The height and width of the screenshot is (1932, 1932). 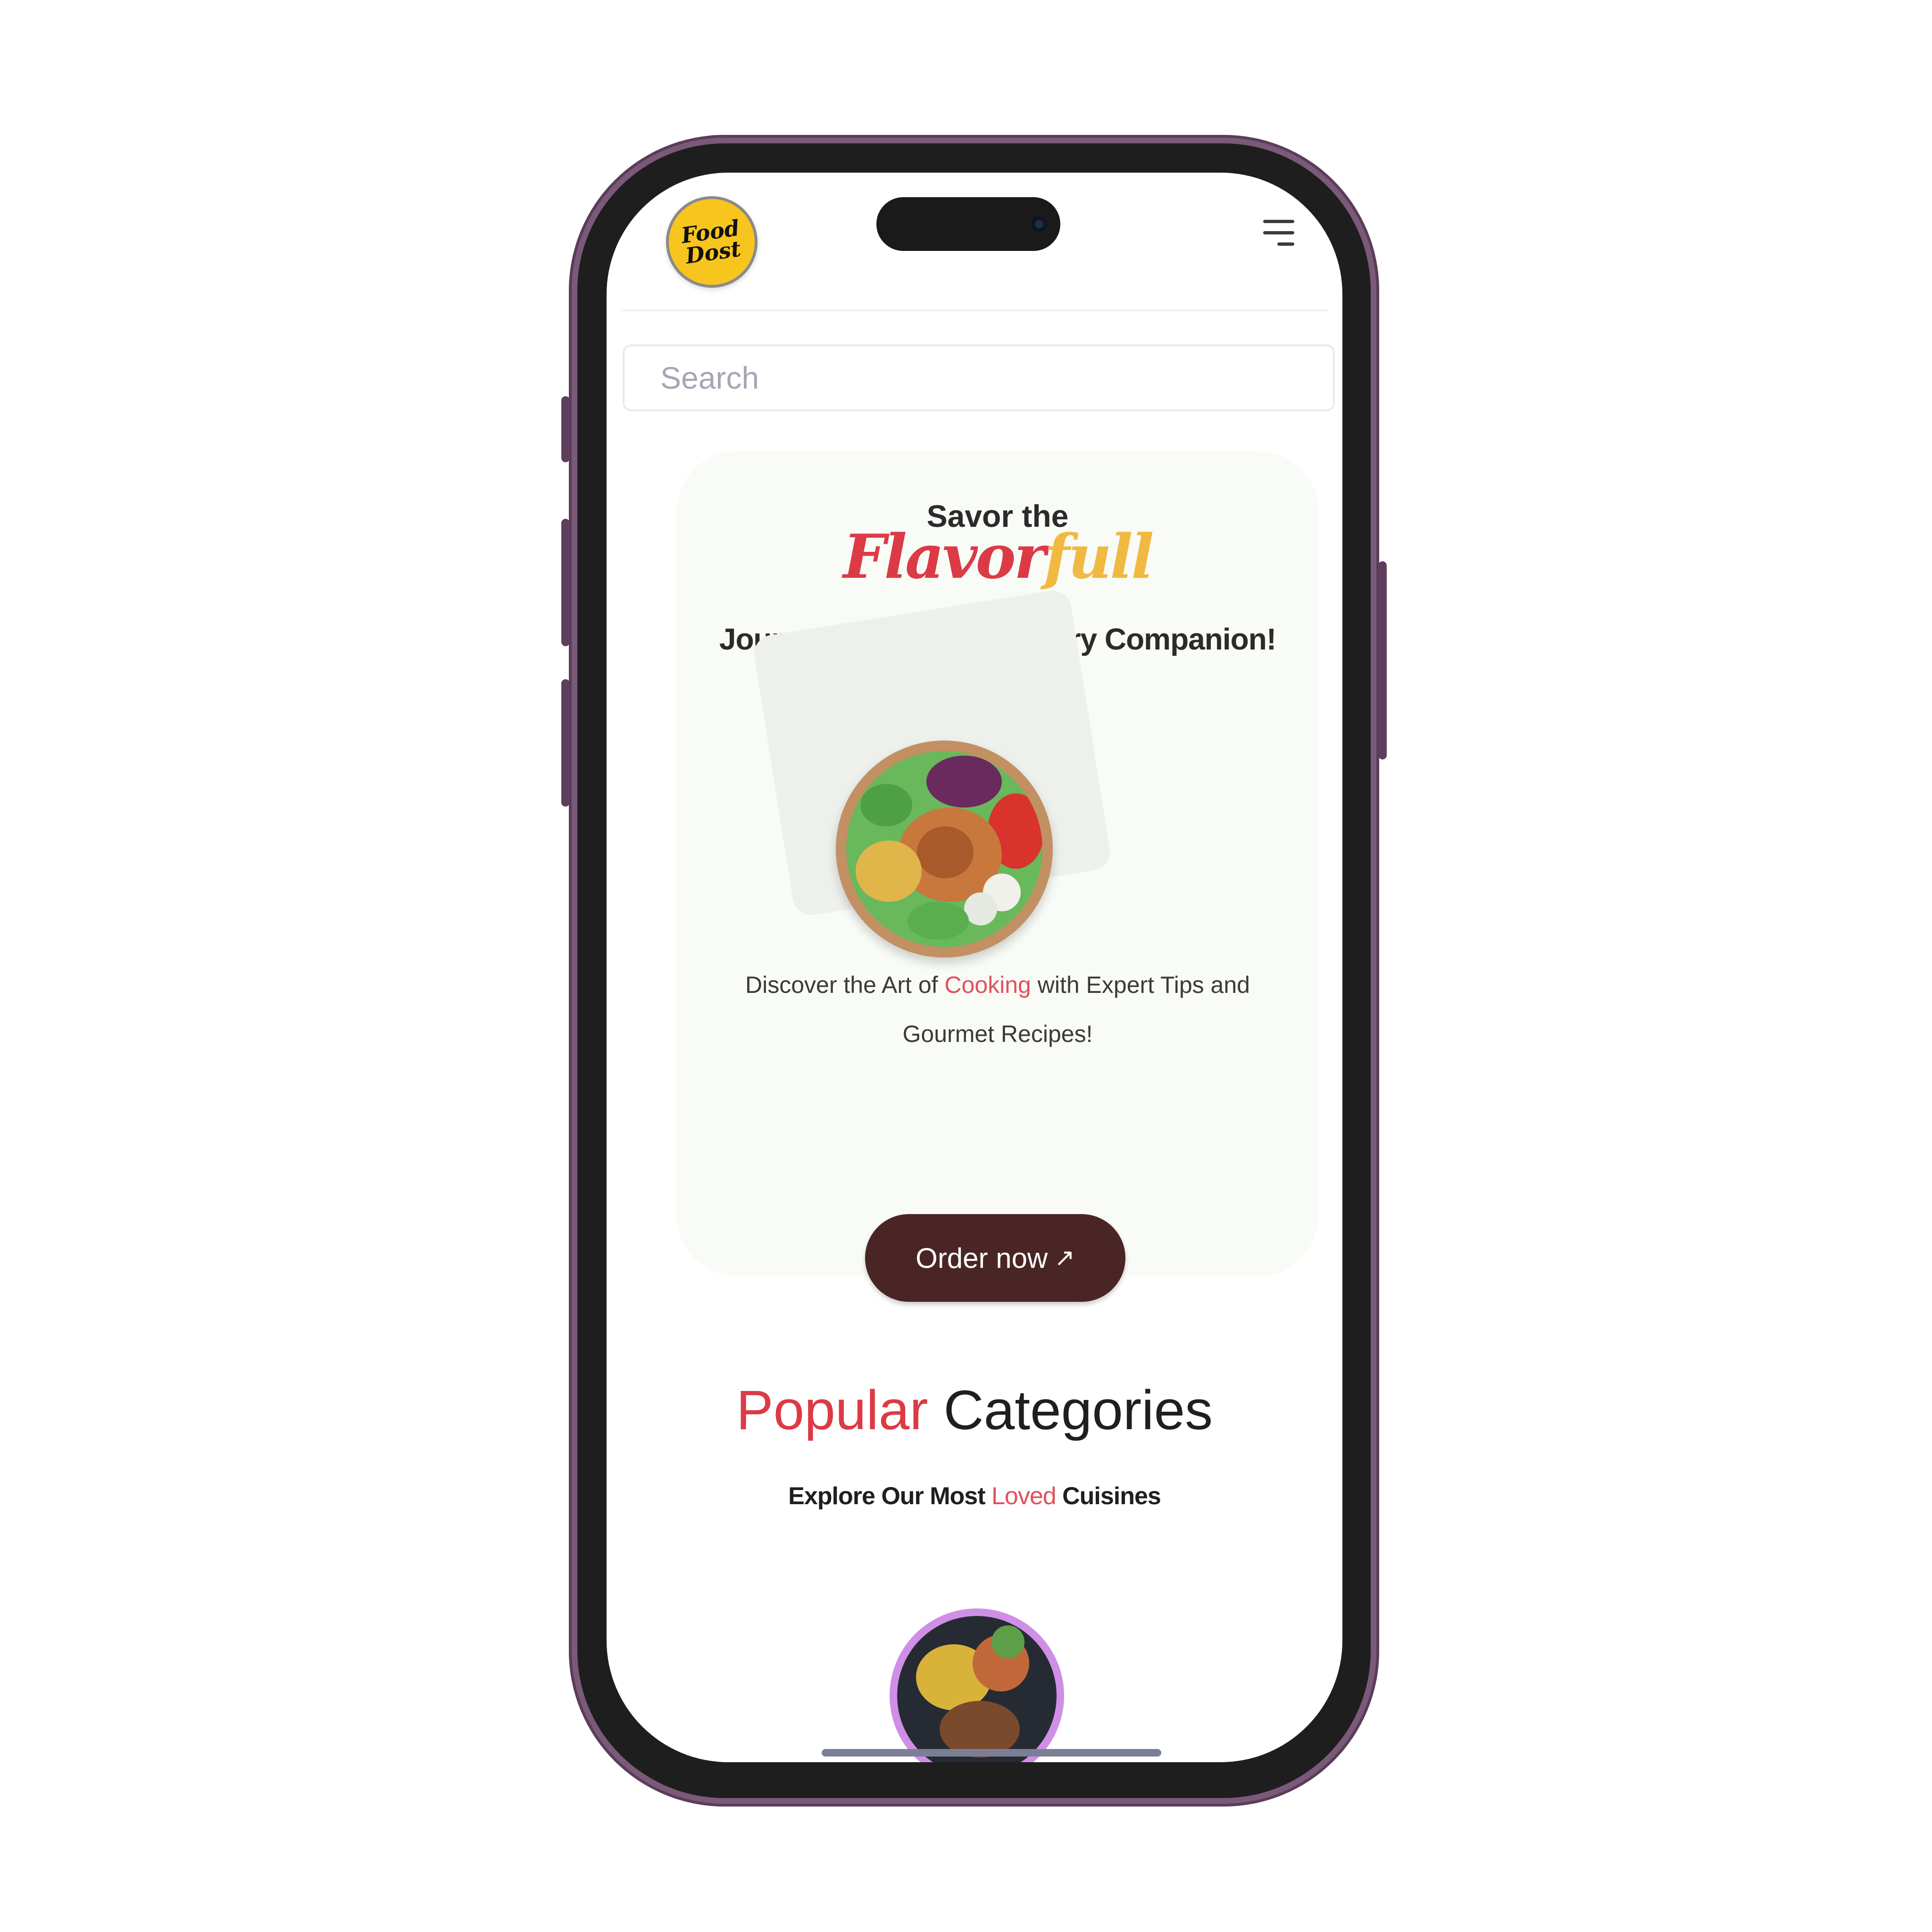 What do you see at coordinates (889, 1496) in the screenshot?
I see `sub-before: Explore Our Most` at bounding box center [889, 1496].